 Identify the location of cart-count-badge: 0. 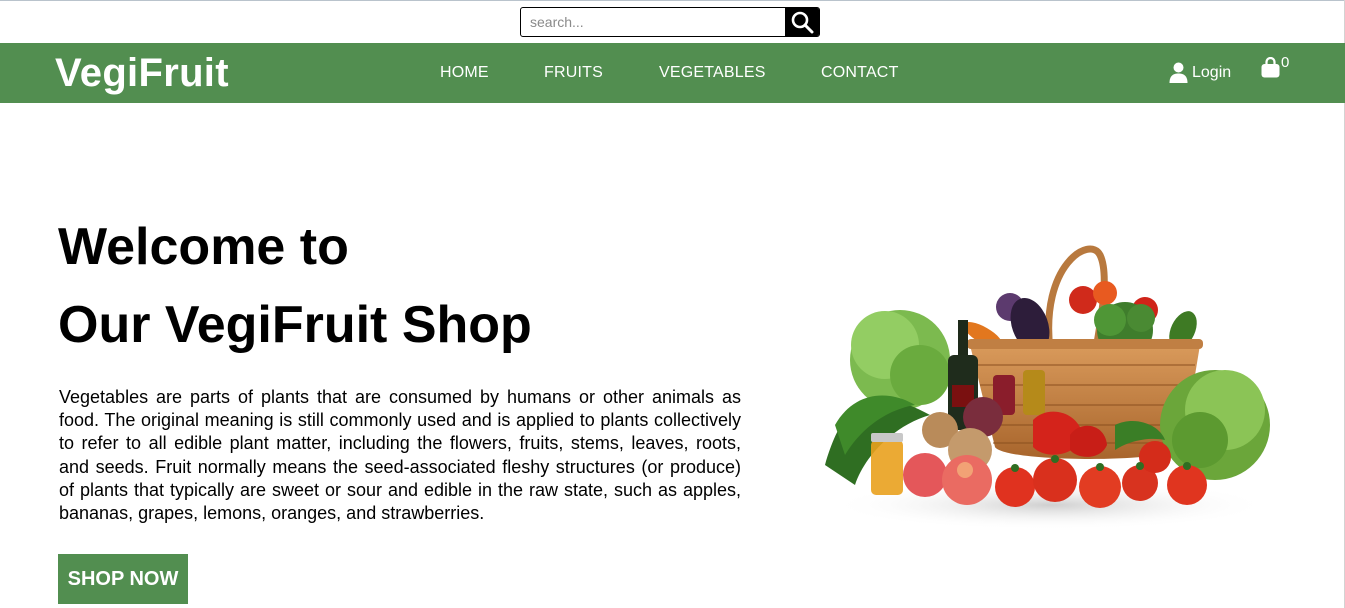
(1285, 62).